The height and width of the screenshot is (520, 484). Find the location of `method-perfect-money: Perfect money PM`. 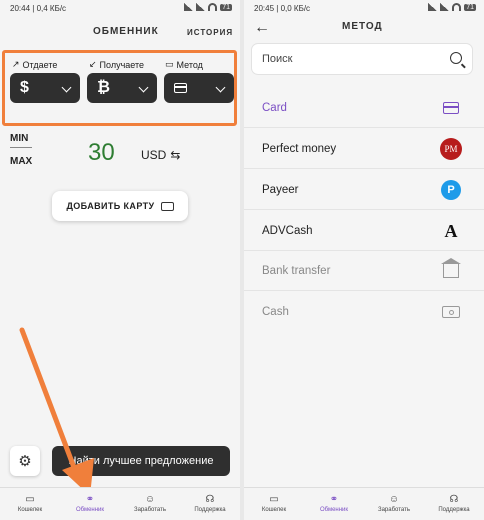

method-perfect-money: Perfect money PM is located at coordinates (364, 149).